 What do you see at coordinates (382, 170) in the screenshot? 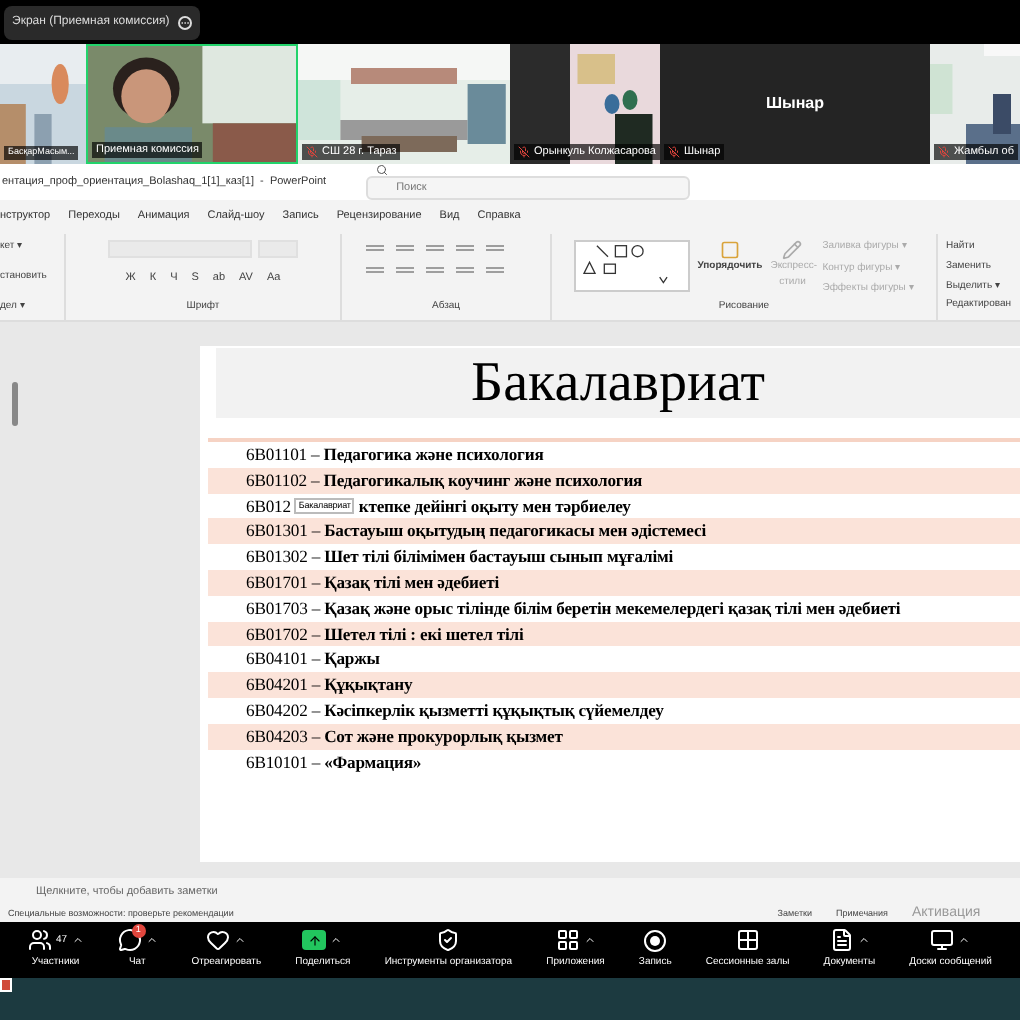
I see `search-icon` at bounding box center [382, 170].